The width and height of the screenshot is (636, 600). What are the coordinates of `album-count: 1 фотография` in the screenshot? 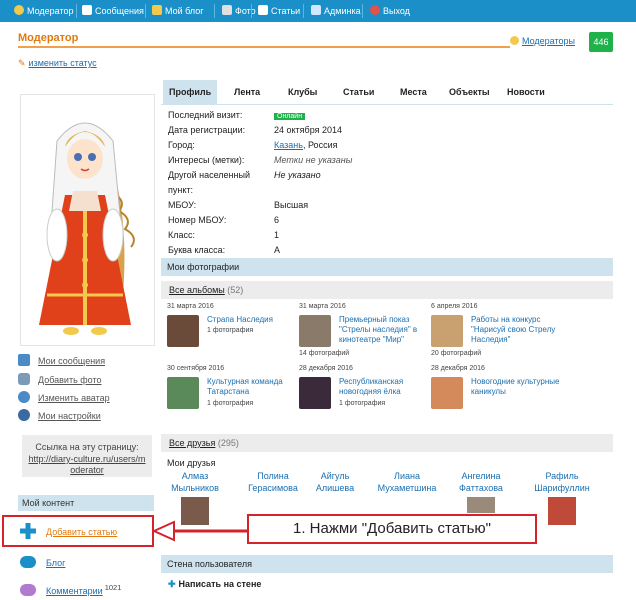 It's located at (362, 403).